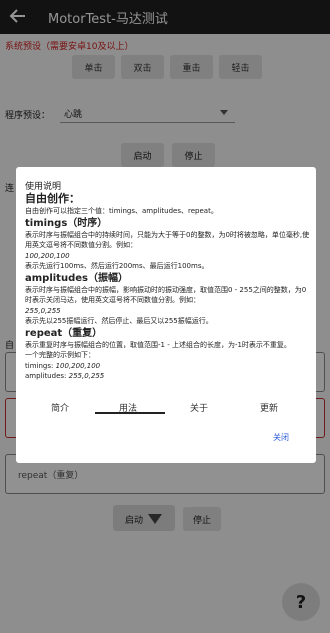 This screenshot has height=633, width=330. What do you see at coordinates (66, 223) in the screenshot?
I see `timings-heading: timings（时序）` at bounding box center [66, 223].